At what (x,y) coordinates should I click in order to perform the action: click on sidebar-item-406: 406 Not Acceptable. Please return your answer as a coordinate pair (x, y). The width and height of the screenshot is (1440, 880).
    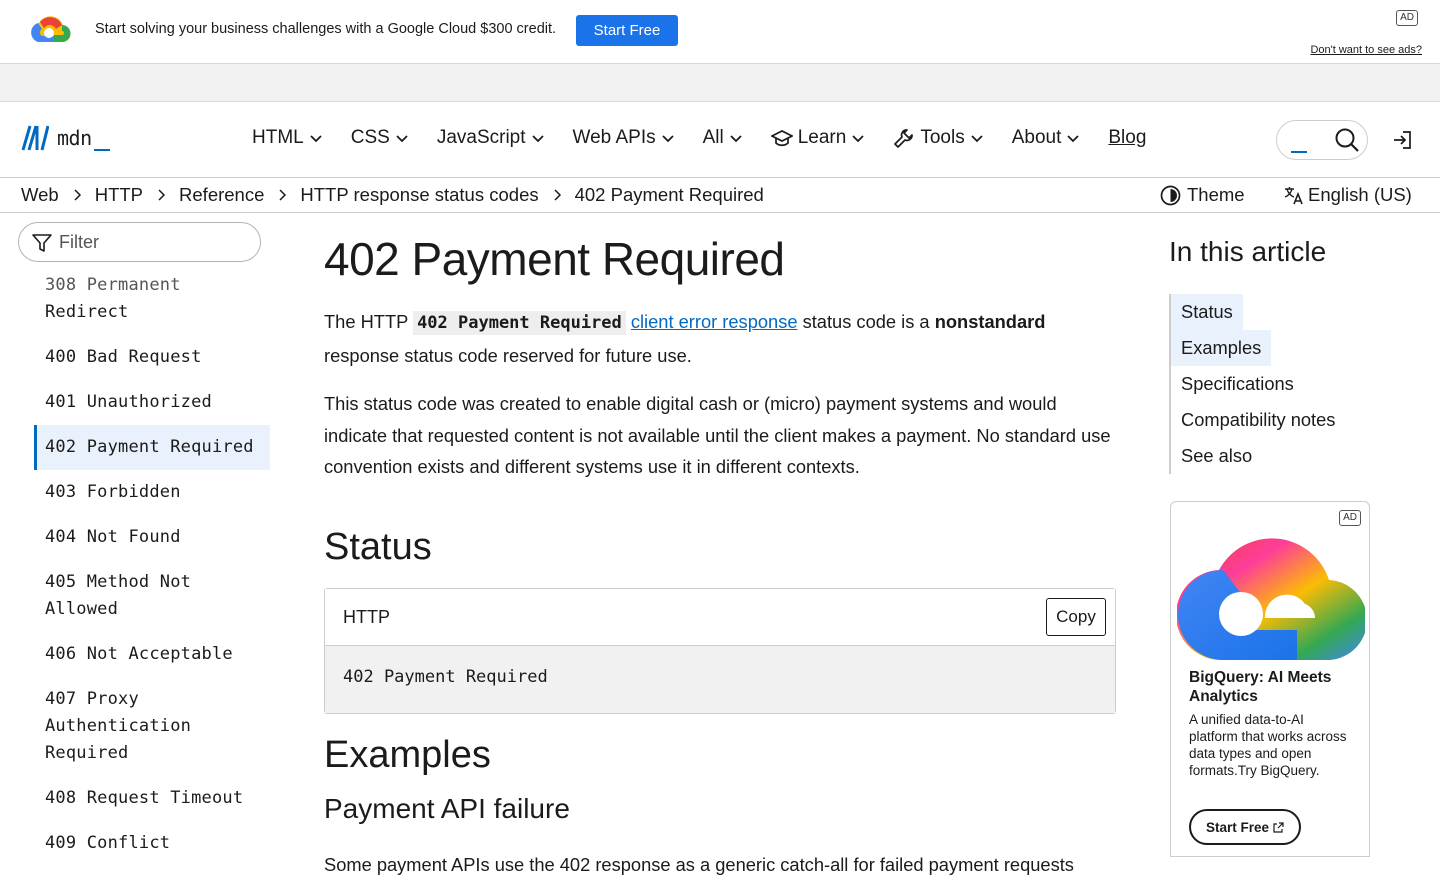
    Looking at the image, I should click on (152, 654).